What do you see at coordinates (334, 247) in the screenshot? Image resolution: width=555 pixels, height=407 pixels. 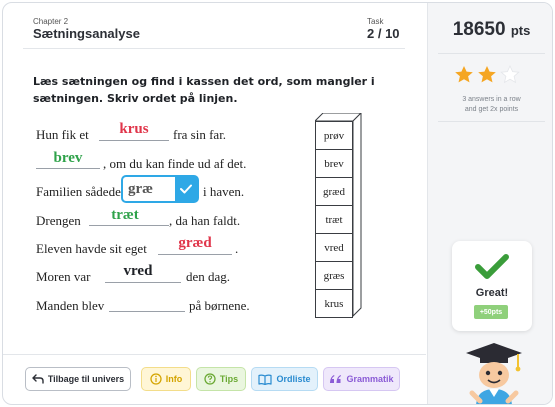 I see `word-box-item: vred` at bounding box center [334, 247].